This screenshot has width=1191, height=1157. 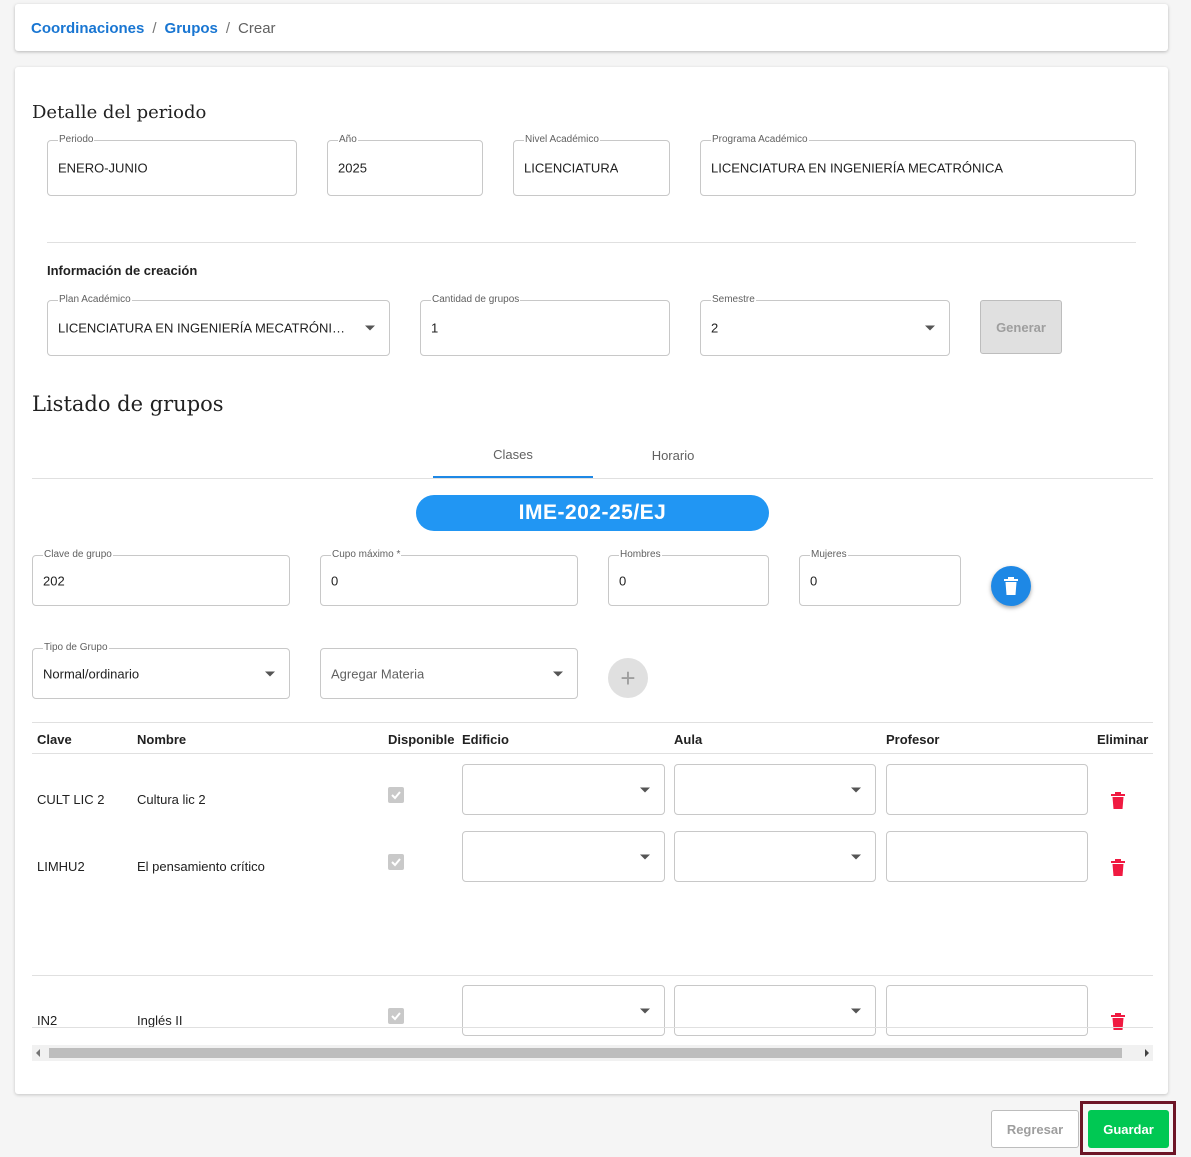 I want to click on creation-section-title: Información de creación, so click(x=122, y=270).